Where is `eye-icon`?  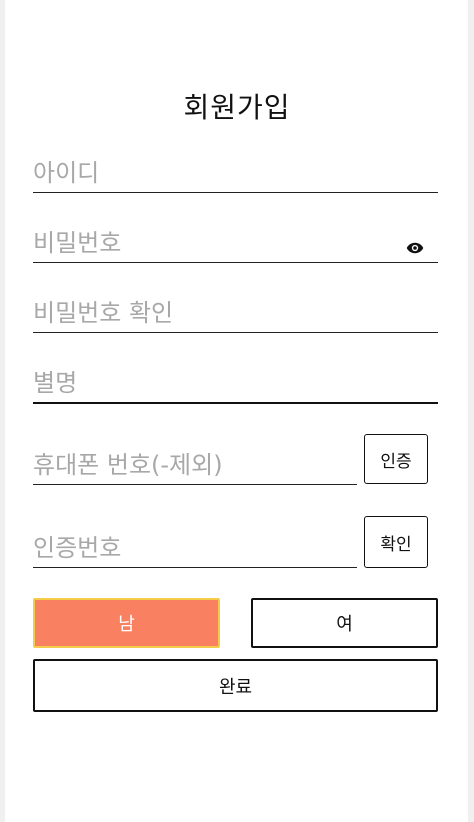 eye-icon is located at coordinates (415, 248).